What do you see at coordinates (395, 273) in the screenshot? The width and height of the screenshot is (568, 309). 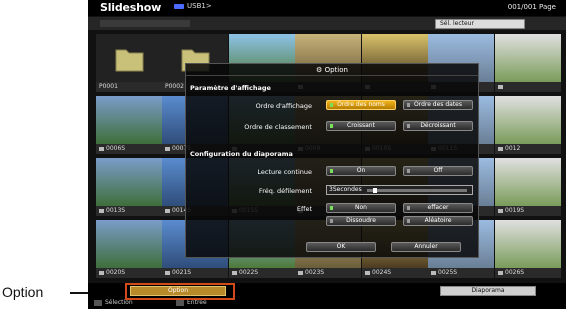 I see `thumbnail-caption: 0024S` at bounding box center [395, 273].